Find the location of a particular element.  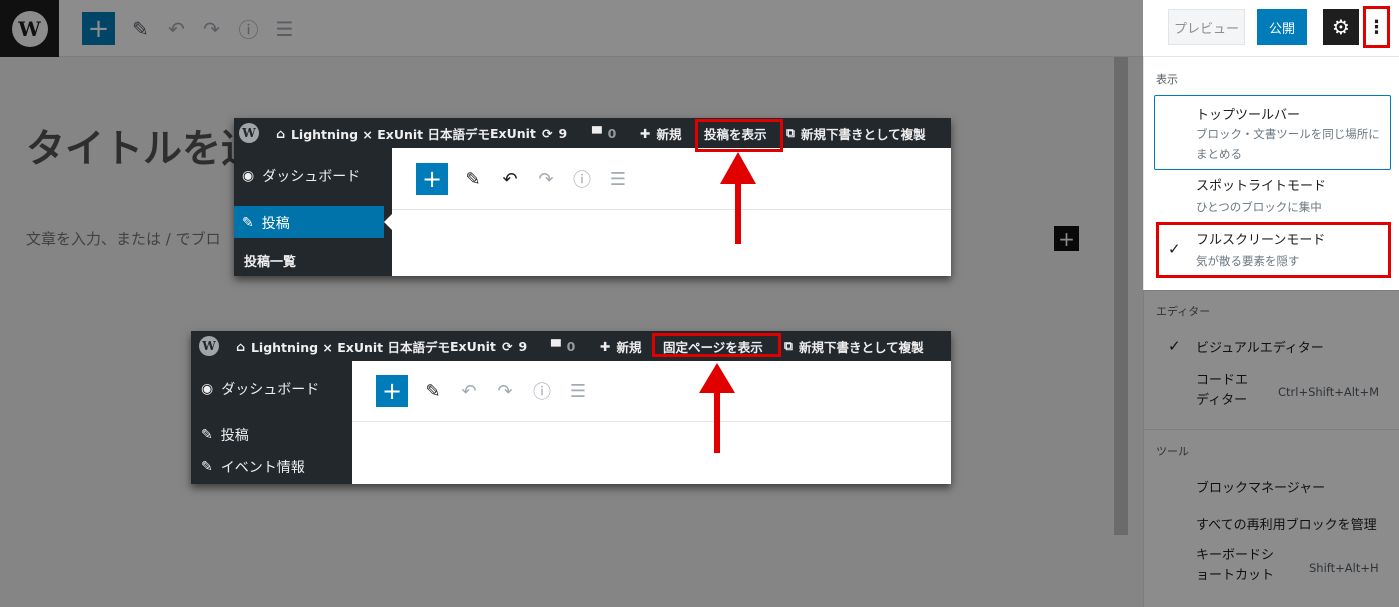

settings-button: ⚙ is located at coordinates (1341, 27).